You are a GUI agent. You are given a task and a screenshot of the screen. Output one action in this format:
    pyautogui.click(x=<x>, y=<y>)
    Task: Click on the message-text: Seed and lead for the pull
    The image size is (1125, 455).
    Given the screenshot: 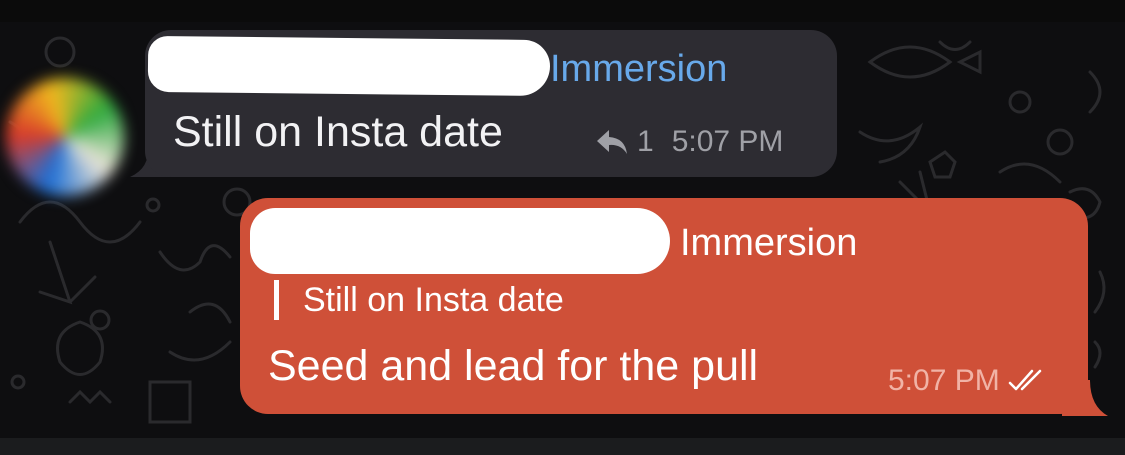 What is the action you would take?
    pyautogui.click(x=513, y=366)
    